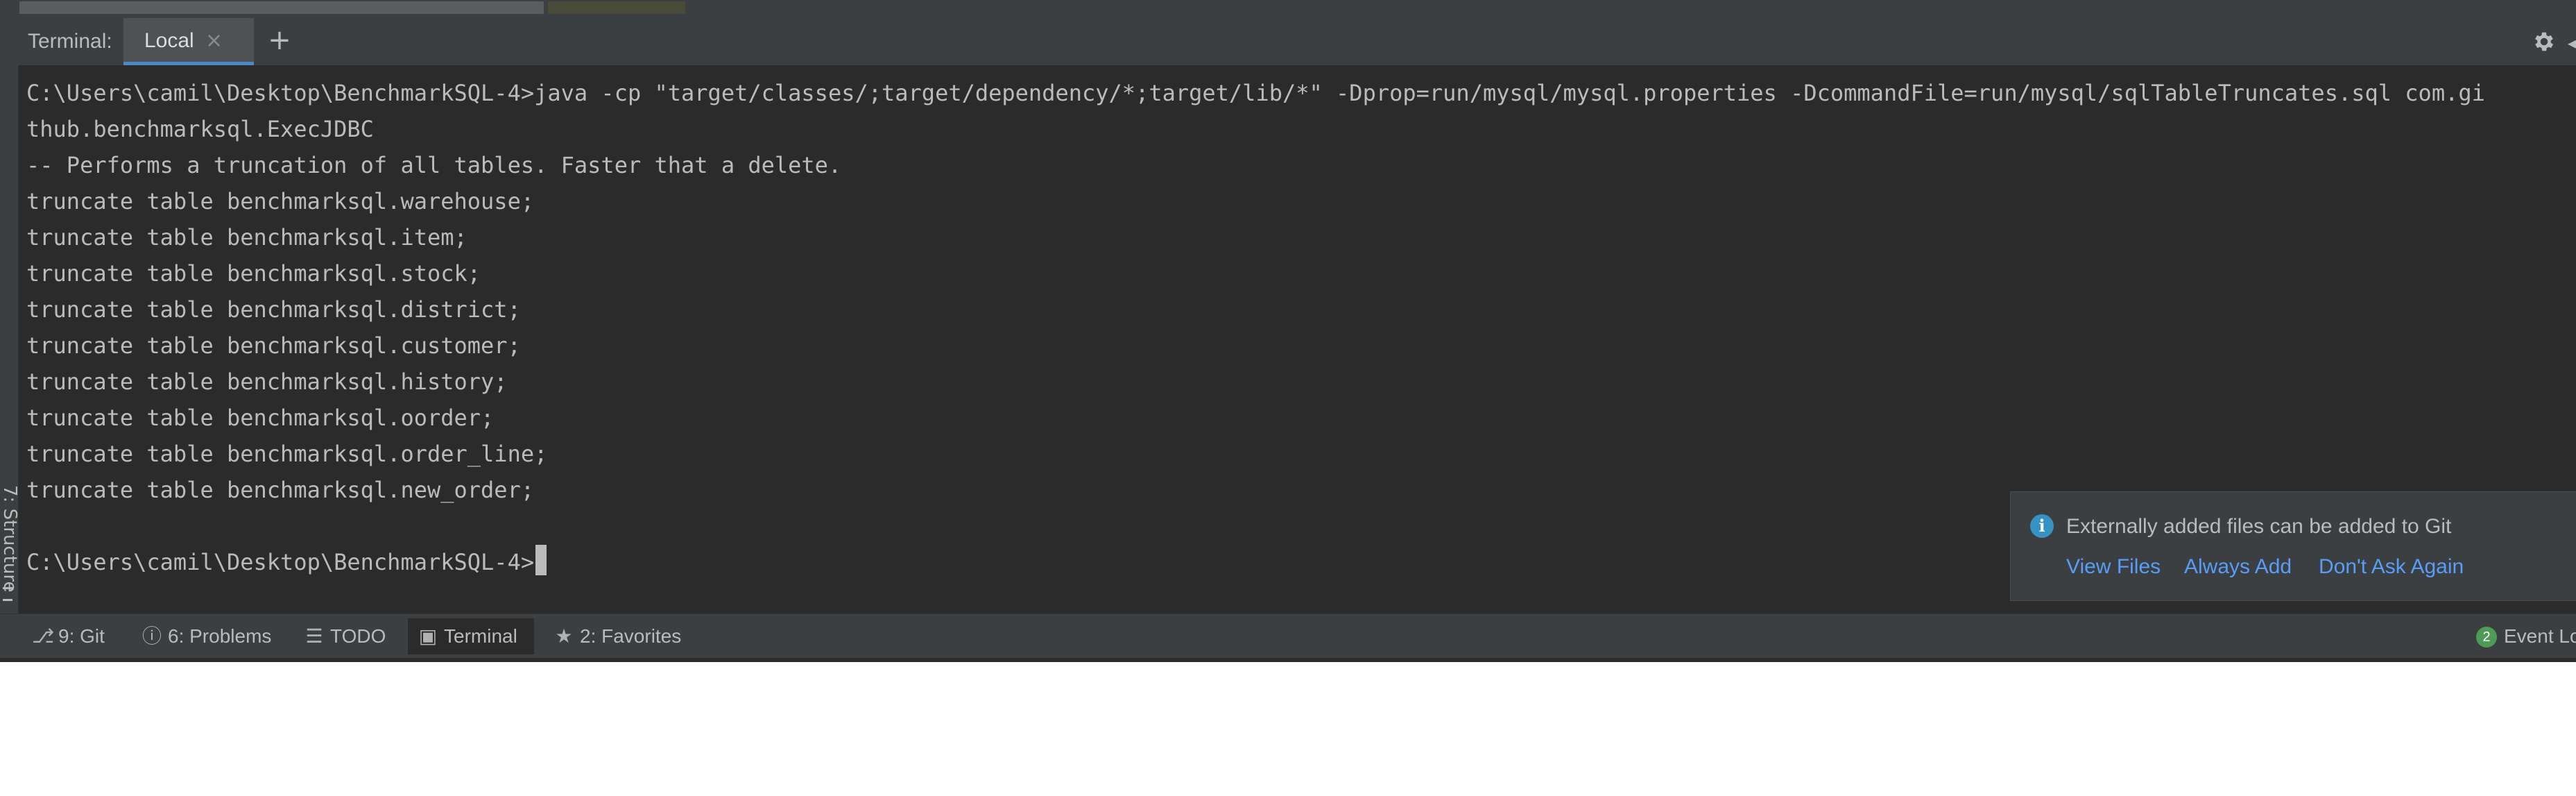  What do you see at coordinates (2042, 526) in the screenshot?
I see `info-icon: i` at bounding box center [2042, 526].